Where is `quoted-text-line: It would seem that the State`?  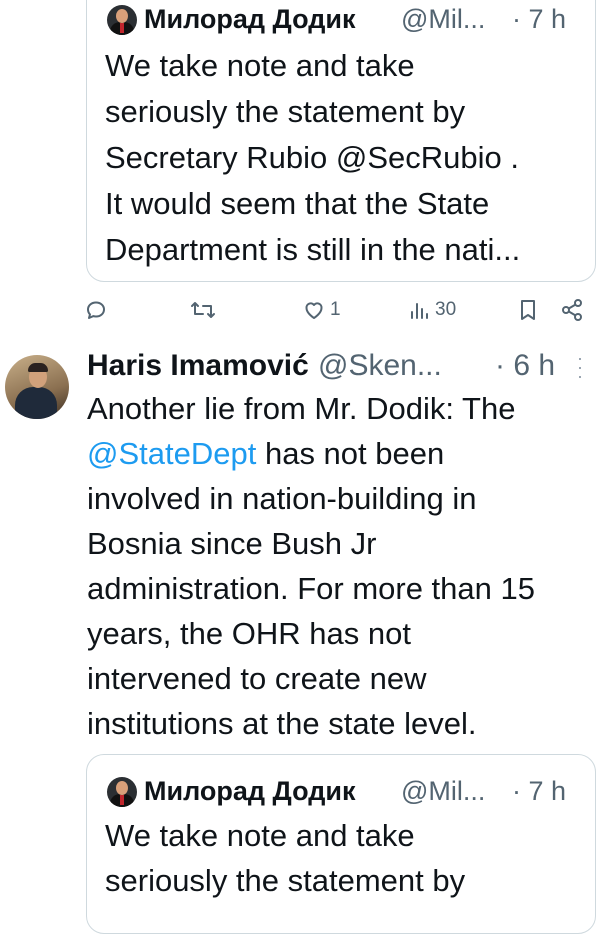 quoted-text-line: It would seem that the State is located at coordinates (297, 203).